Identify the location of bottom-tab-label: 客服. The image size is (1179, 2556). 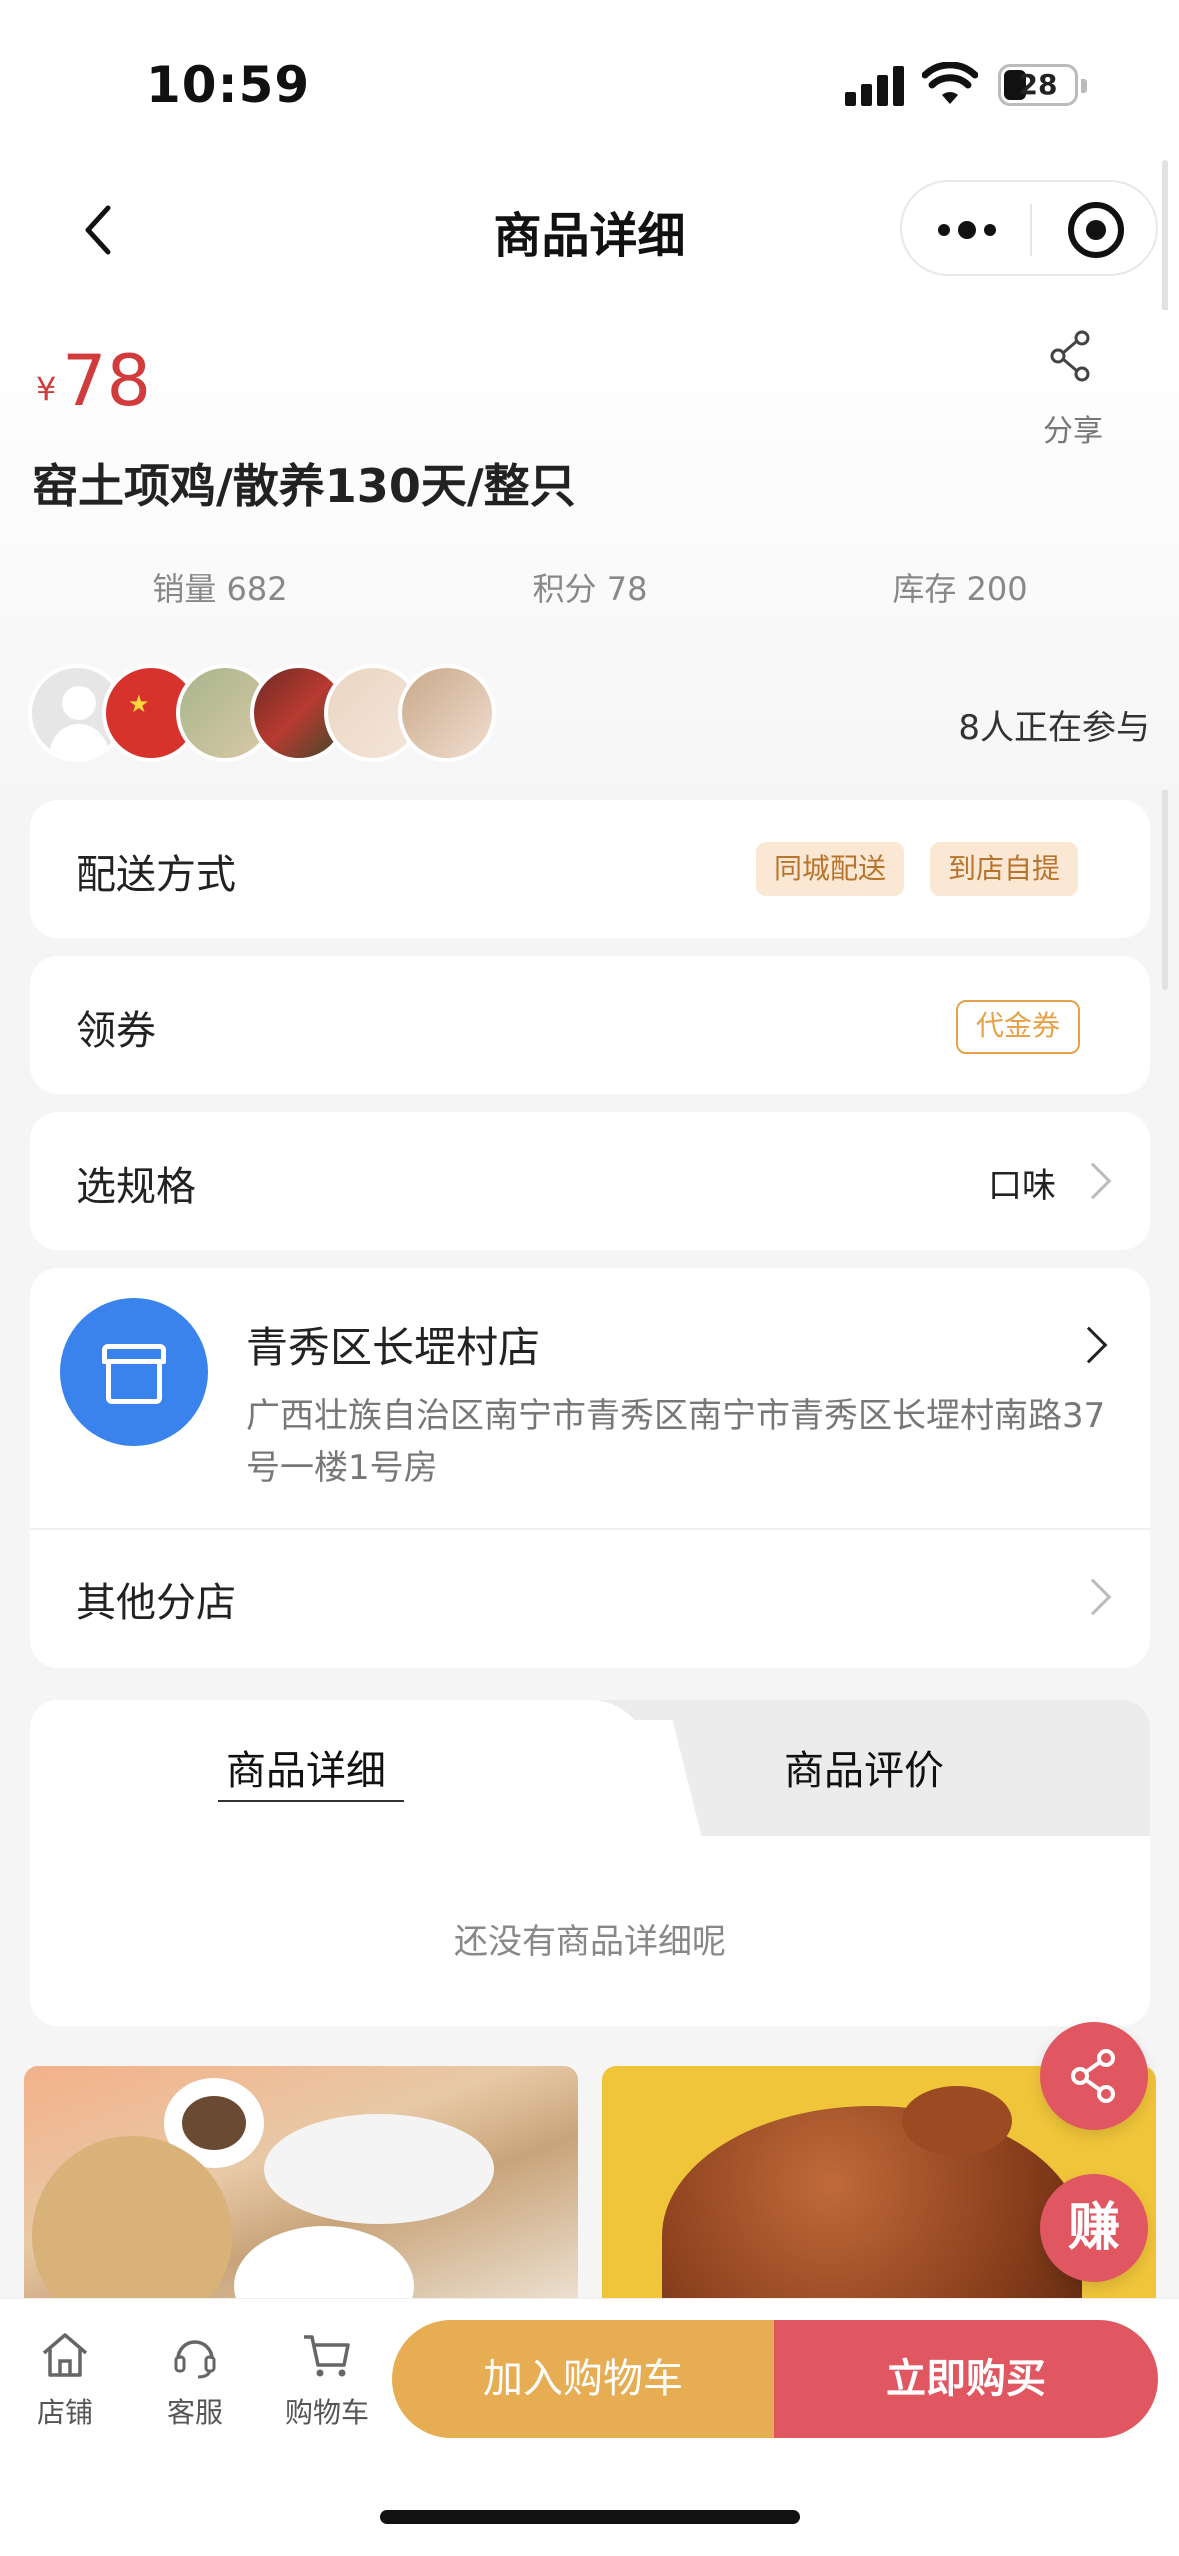
(194, 2412).